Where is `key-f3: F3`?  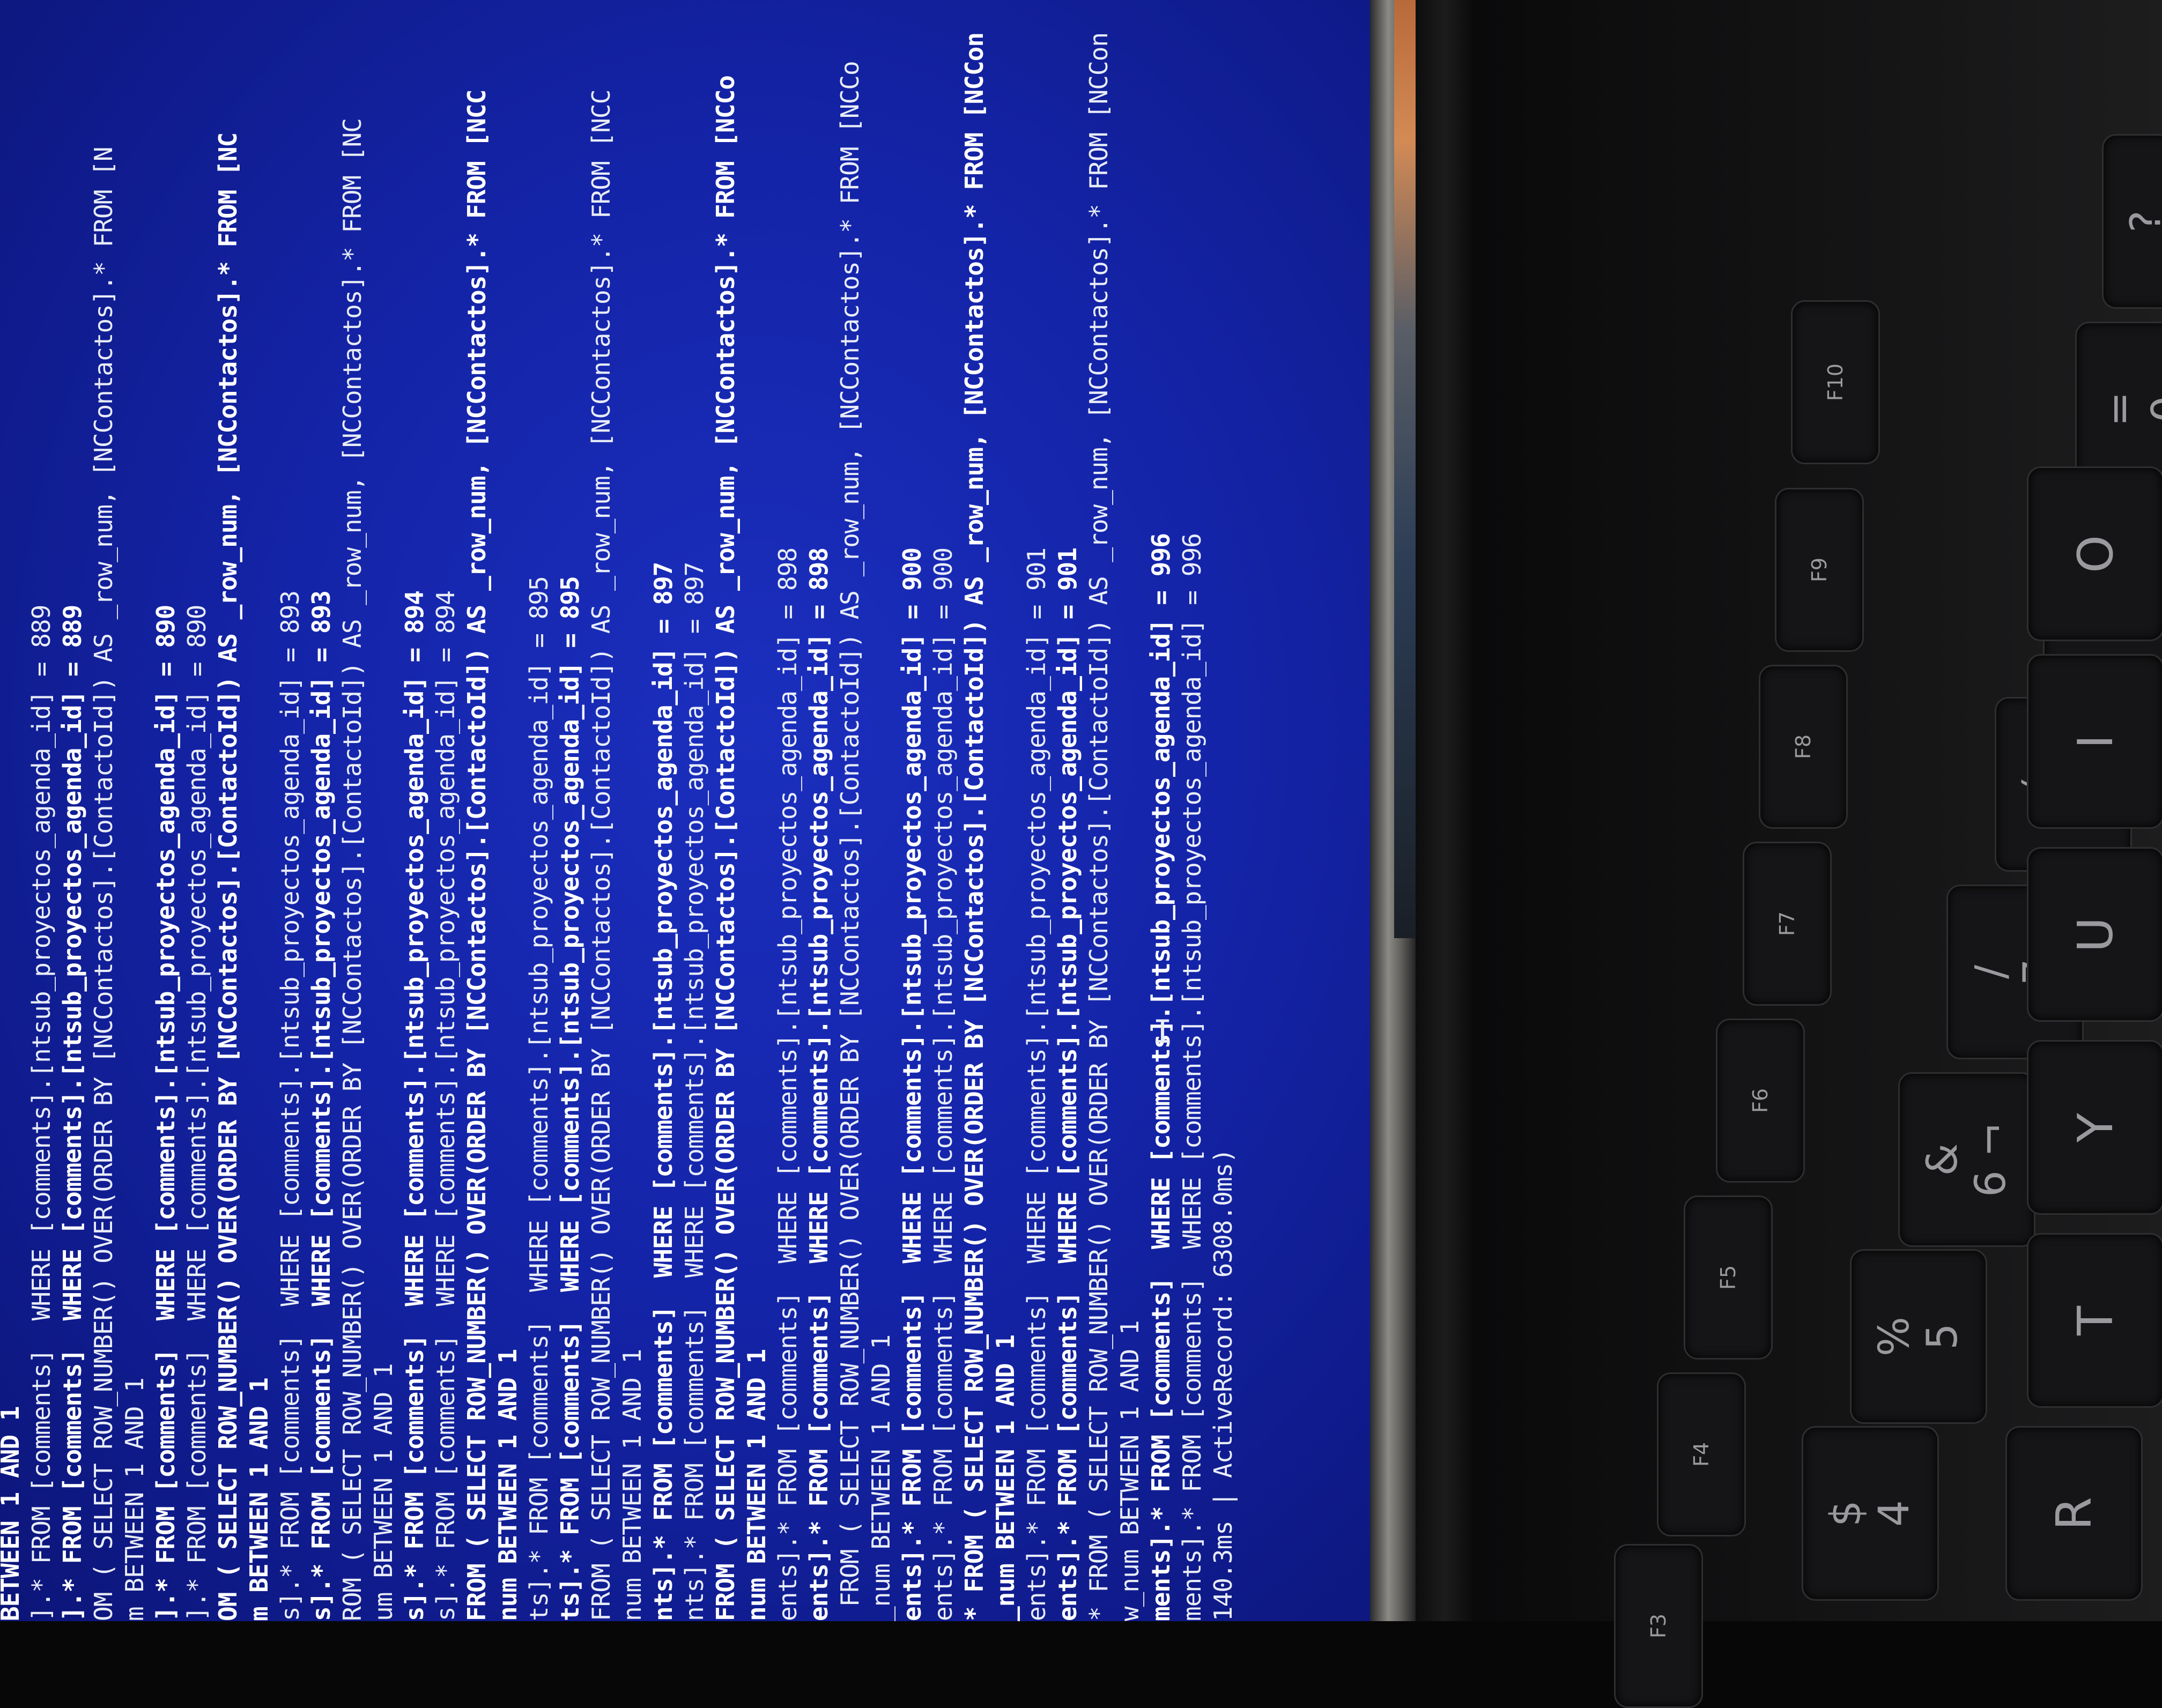 key-f3: F3 is located at coordinates (1659, 1626).